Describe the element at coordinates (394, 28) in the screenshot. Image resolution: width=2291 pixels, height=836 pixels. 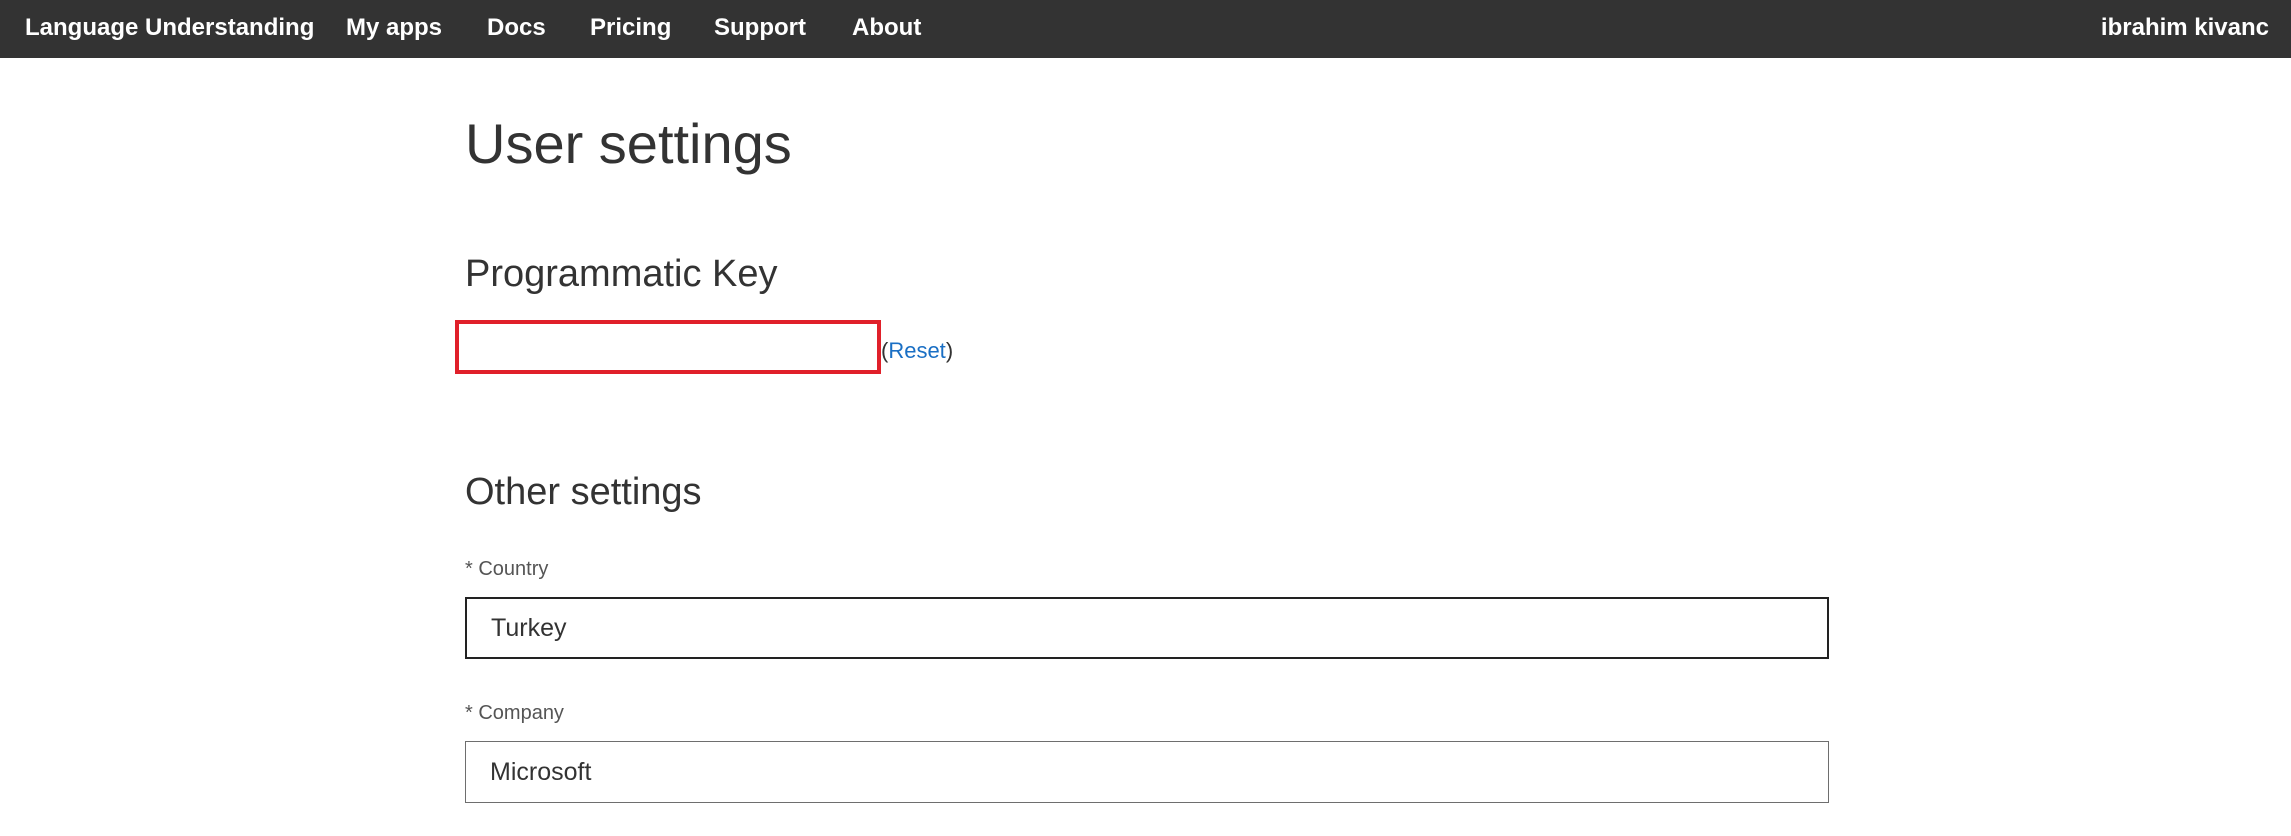
I see `nav-link-my-apps: My apps` at that location.